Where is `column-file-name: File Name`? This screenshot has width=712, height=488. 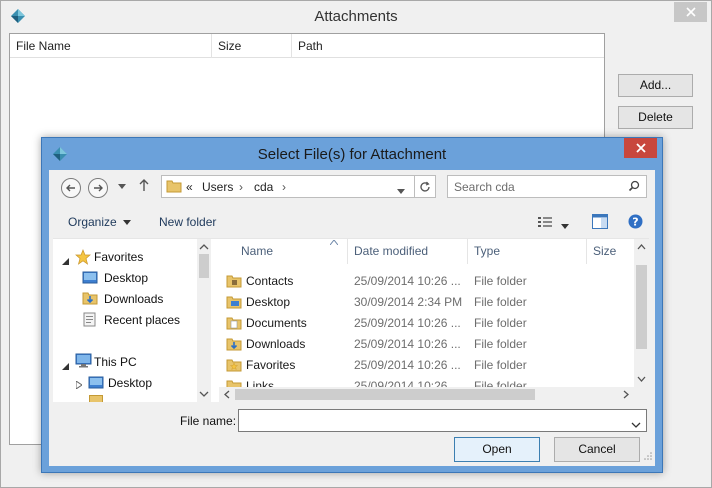
column-file-name: File Name is located at coordinates (111, 46).